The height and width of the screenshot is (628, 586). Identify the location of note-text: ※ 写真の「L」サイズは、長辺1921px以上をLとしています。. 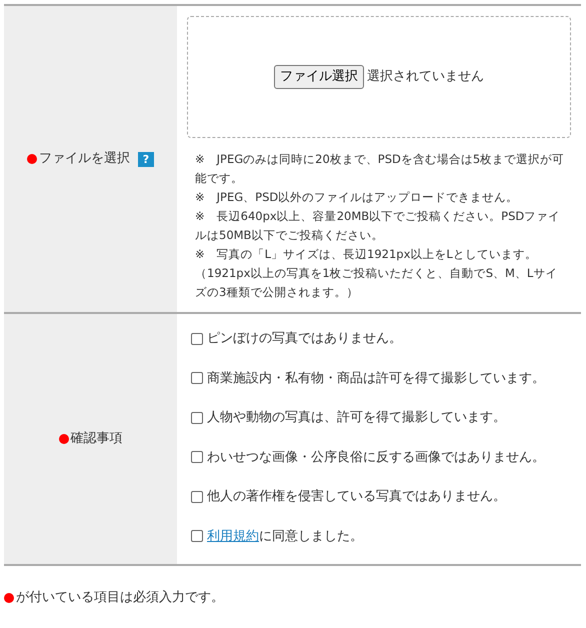
(366, 254).